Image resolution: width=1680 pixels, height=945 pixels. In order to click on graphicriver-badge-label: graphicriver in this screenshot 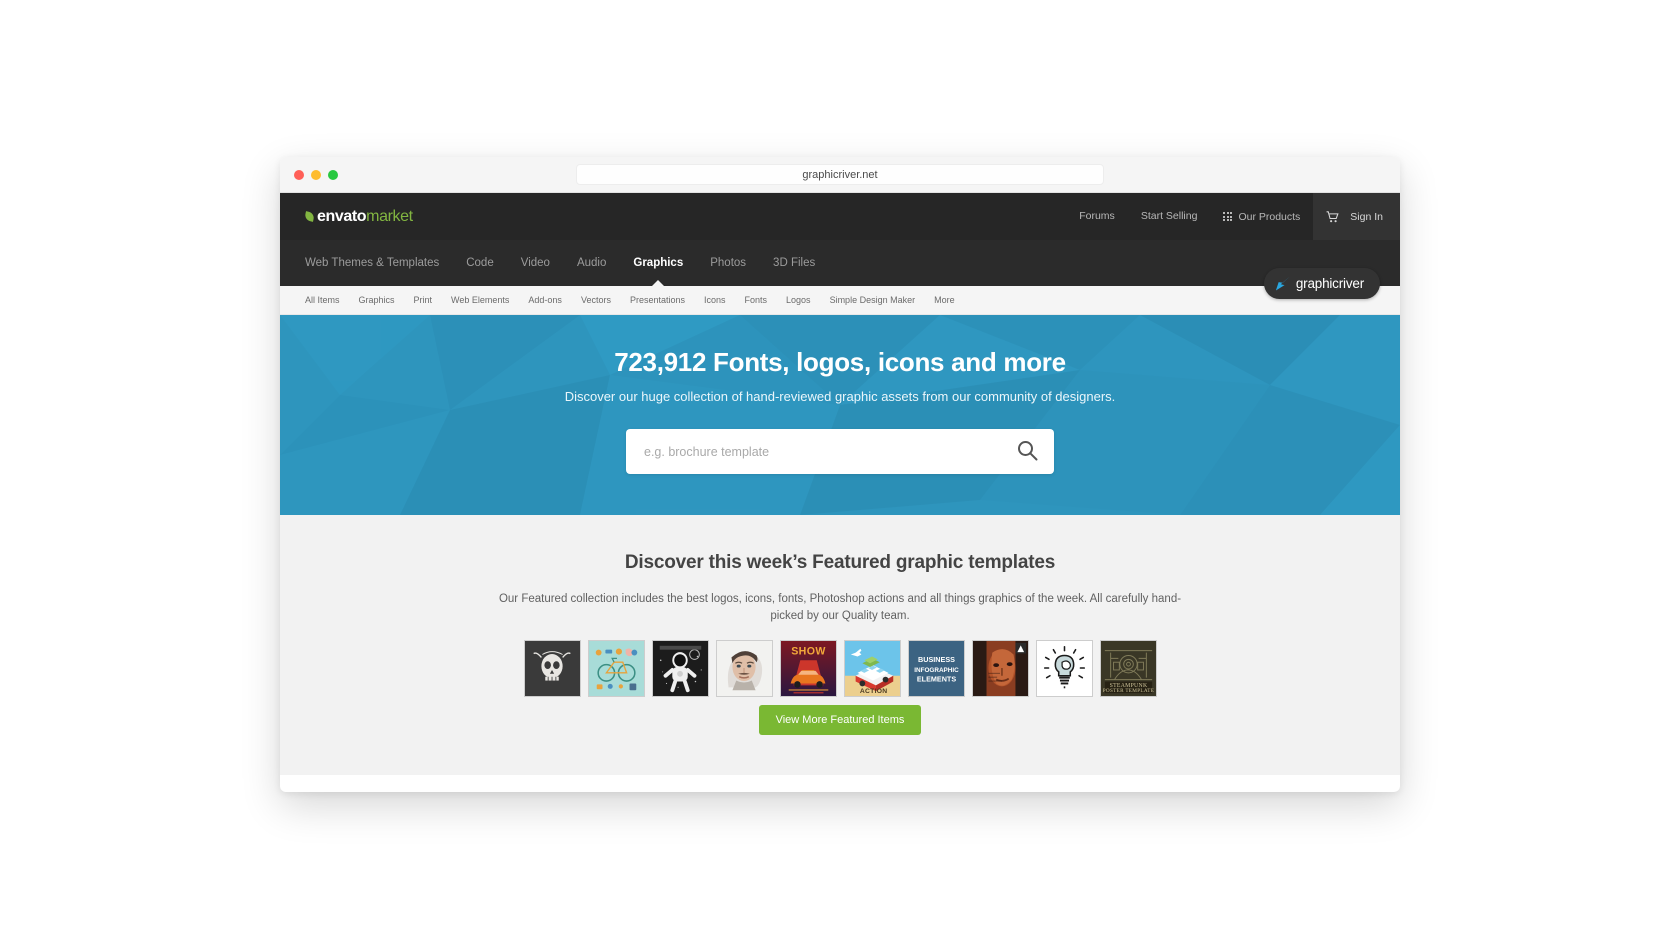, I will do `click(1329, 283)`.